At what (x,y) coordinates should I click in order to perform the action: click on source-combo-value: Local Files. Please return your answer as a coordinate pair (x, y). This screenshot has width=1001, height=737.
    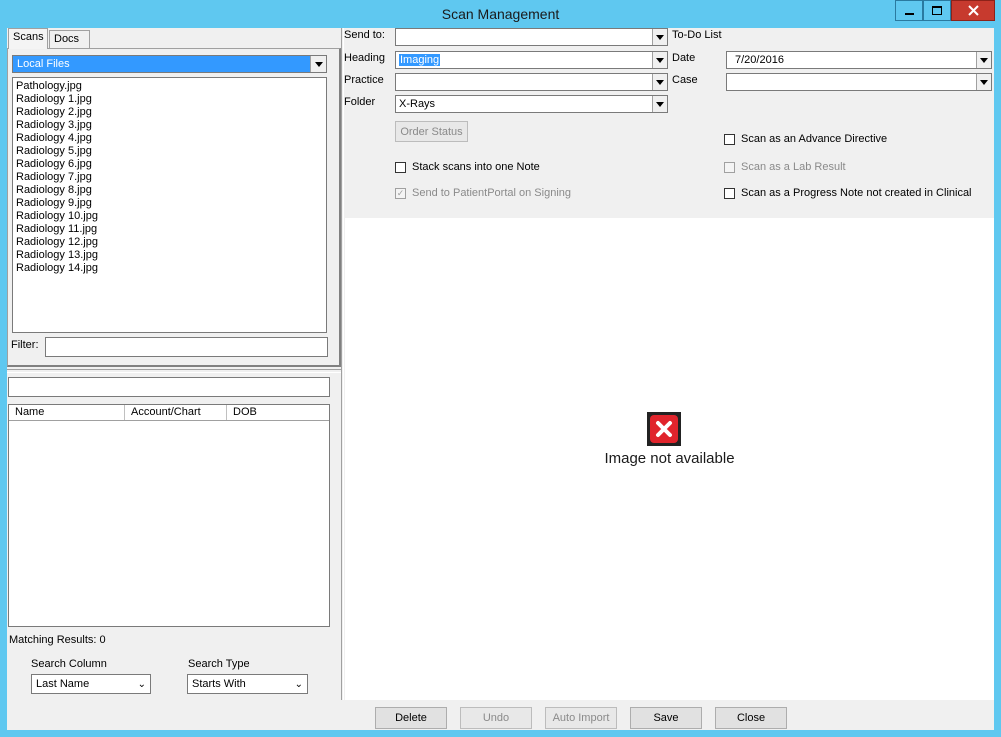
    Looking at the image, I should click on (43, 64).